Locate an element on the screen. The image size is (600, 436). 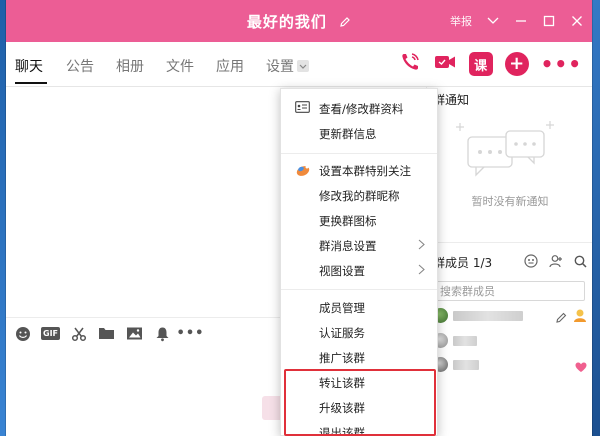
member-mode-icon is located at coordinates (531, 262).